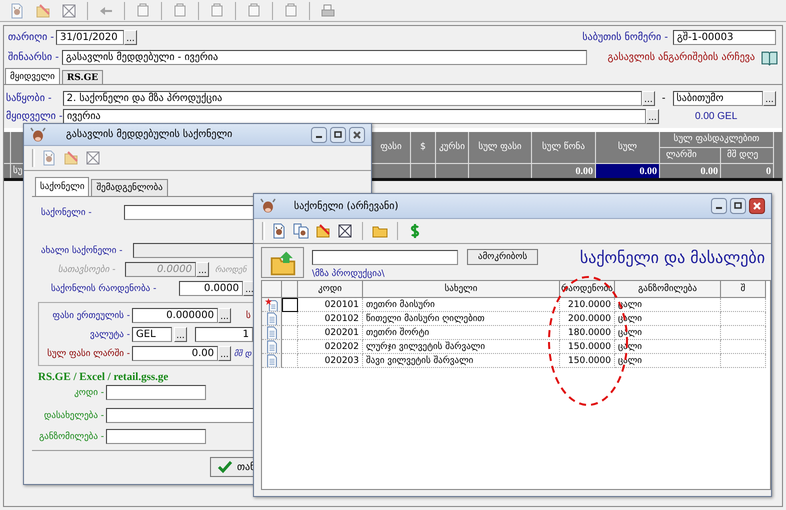 This screenshot has width=786, height=510. I want to click on tab: შემადგენლობა, so click(129, 187).